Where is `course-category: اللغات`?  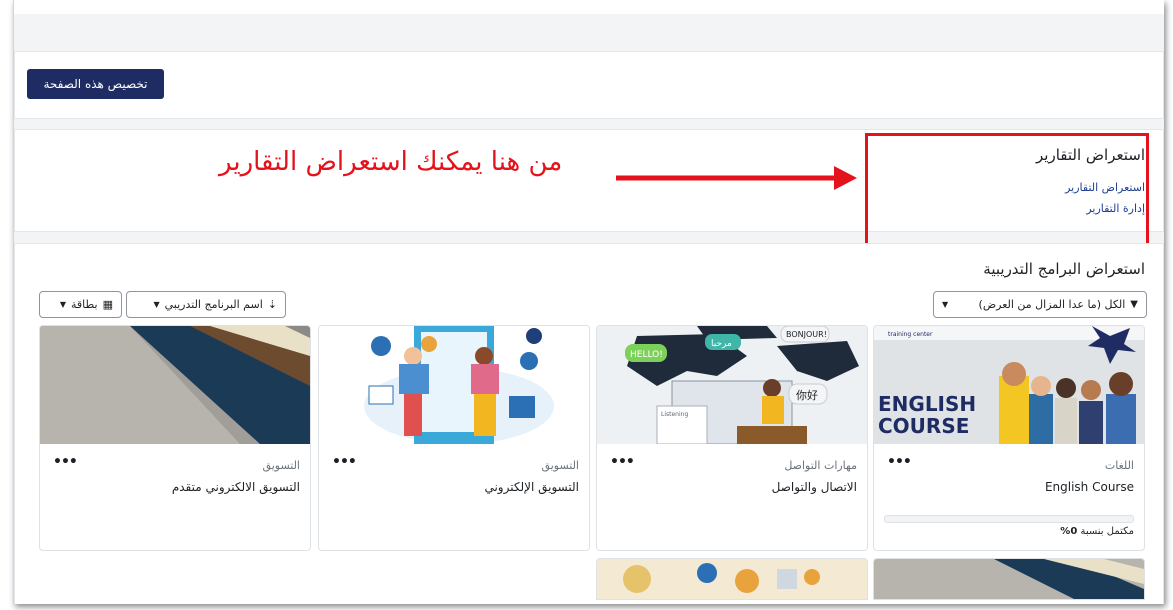
course-category: اللغات is located at coordinates (1119, 465).